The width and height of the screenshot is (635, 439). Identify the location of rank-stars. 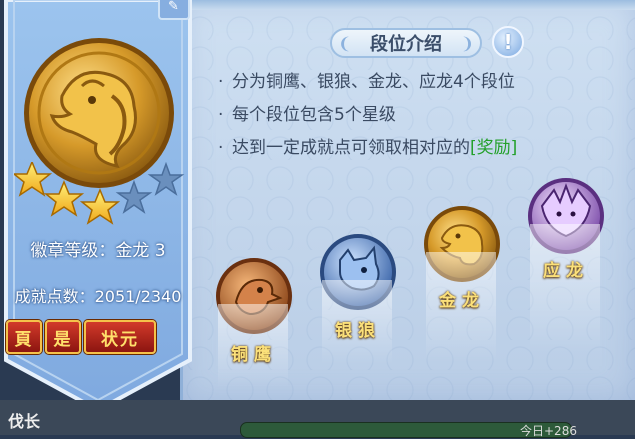
(99, 193).